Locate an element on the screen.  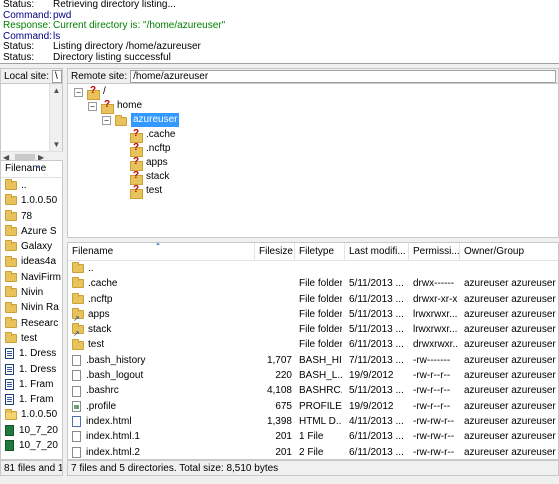
local-list-item: test is located at coordinates (31, 338).